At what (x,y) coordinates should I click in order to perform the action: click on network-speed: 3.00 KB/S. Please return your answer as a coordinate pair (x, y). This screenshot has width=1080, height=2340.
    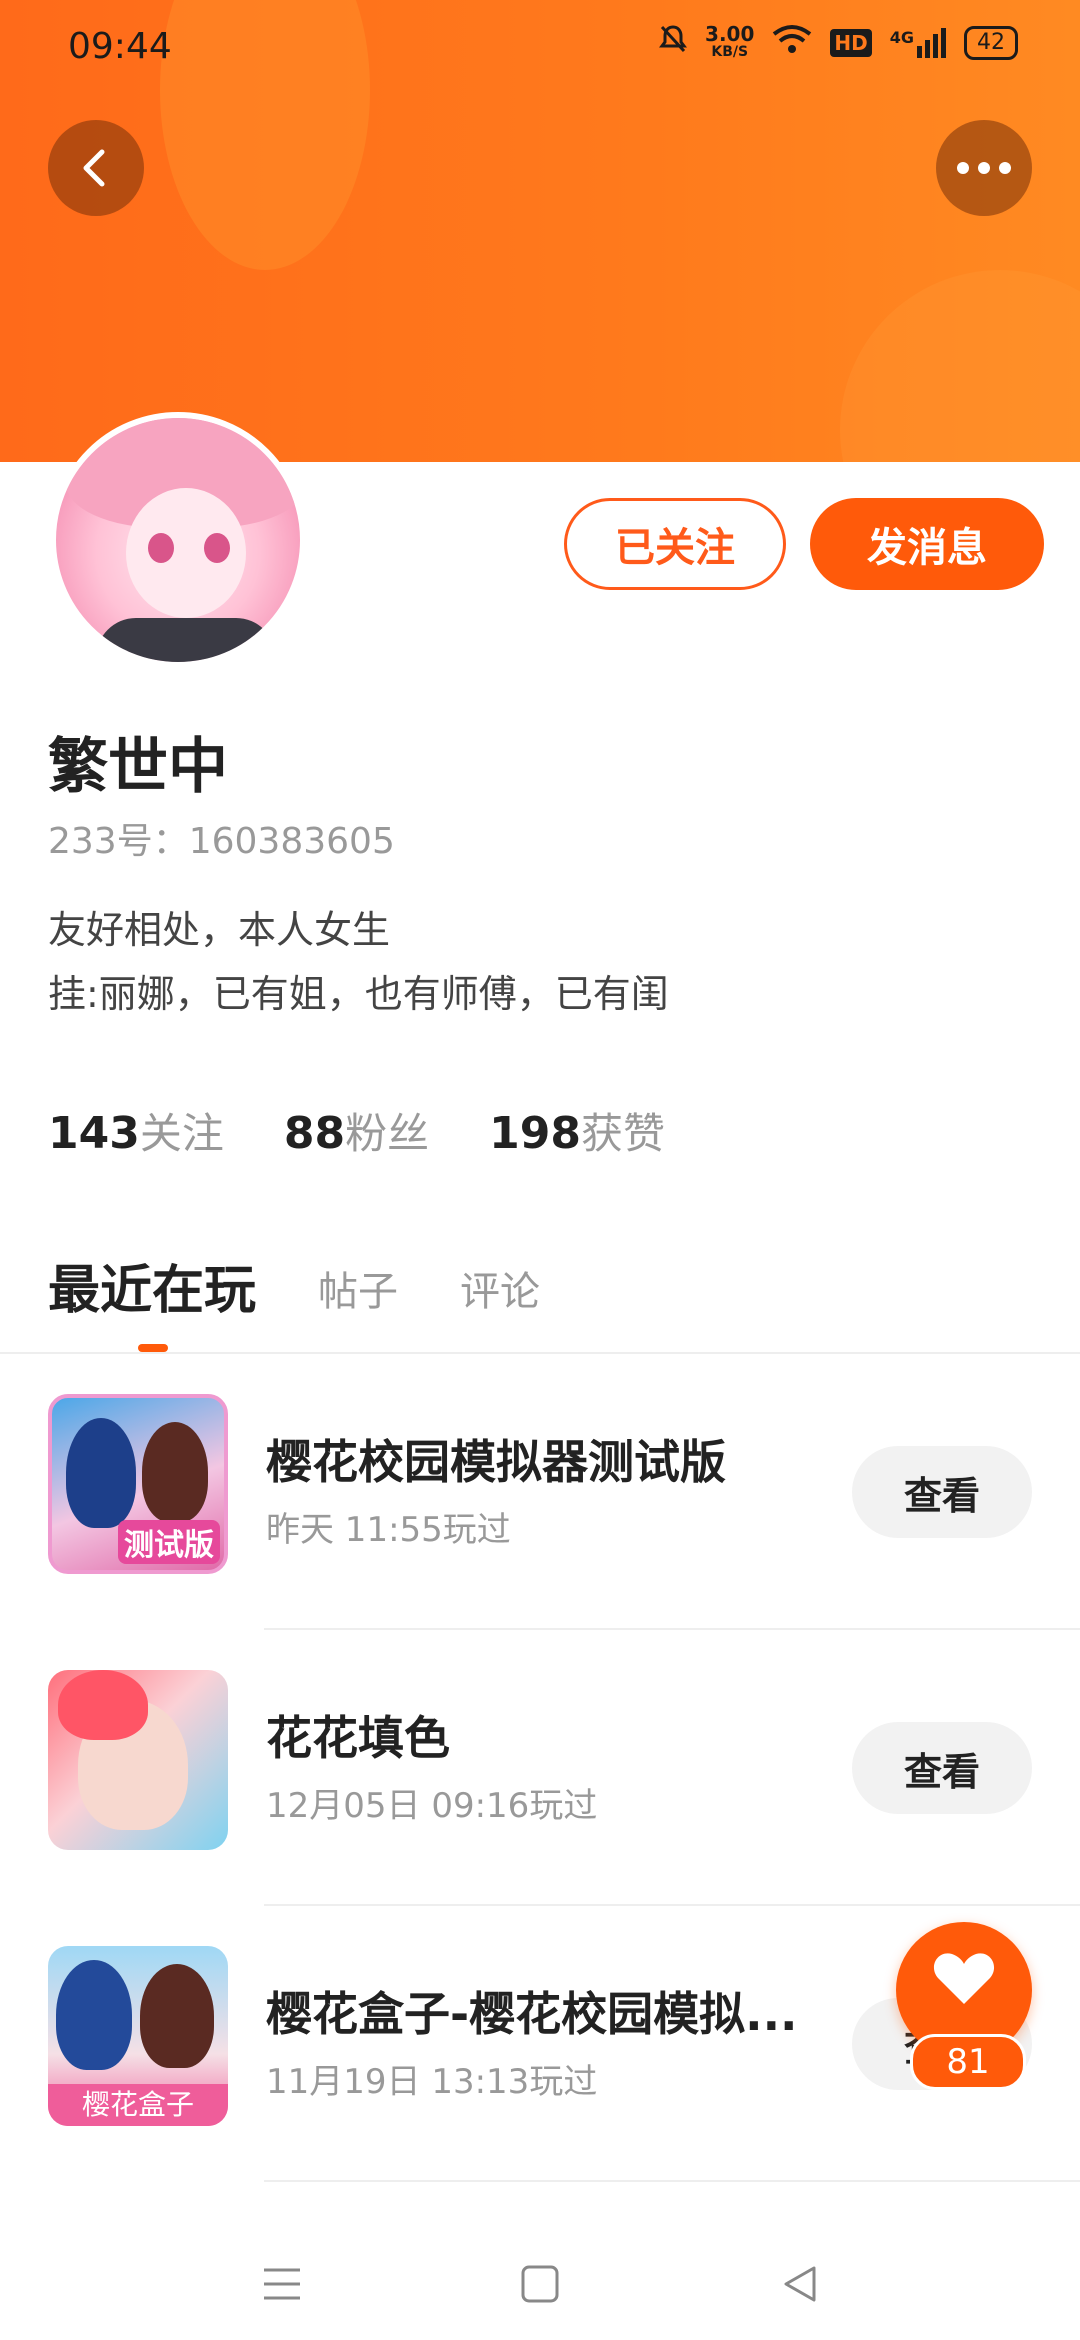
    Looking at the image, I should click on (730, 41).